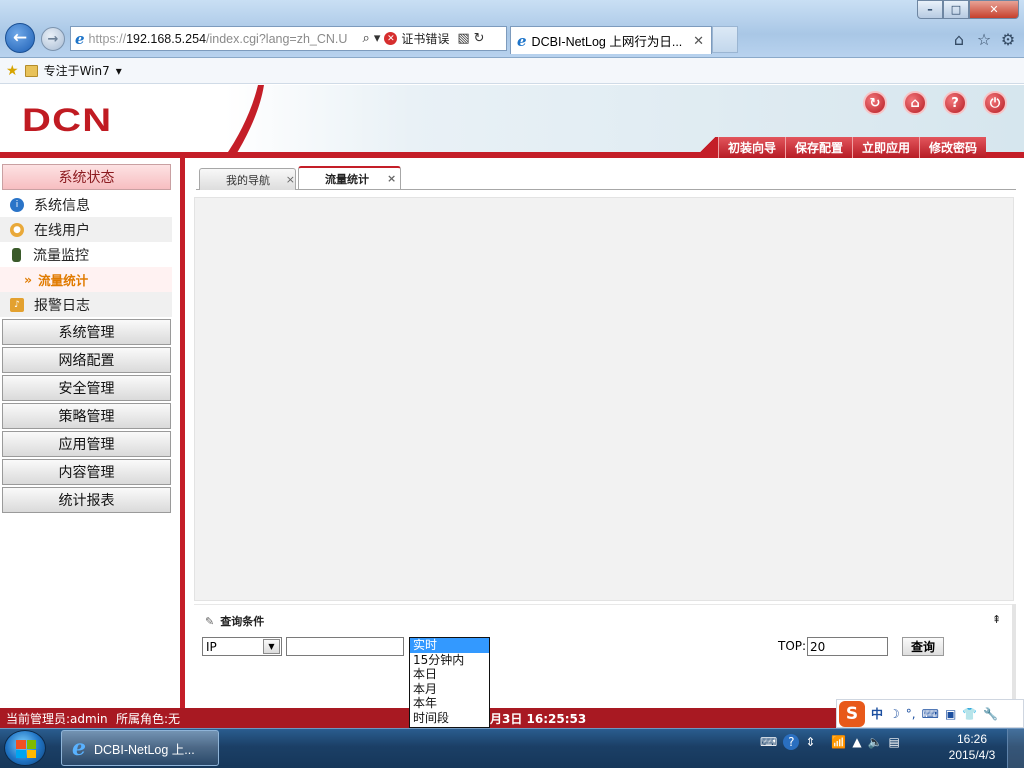  I want to click on change-password-button: 修改密码, so click(953, 147).